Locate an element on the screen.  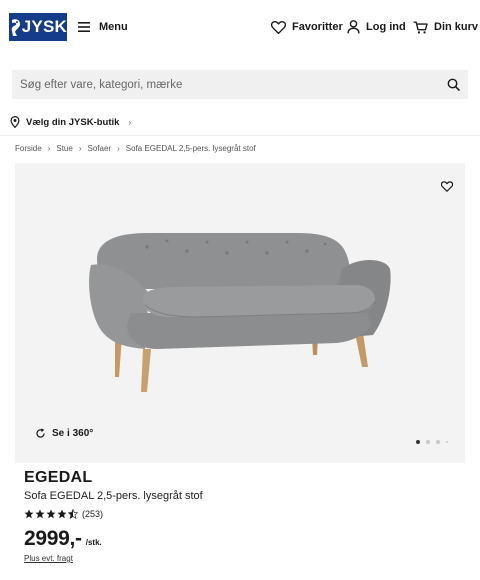
user-icon is located at coordinates (353, 27).